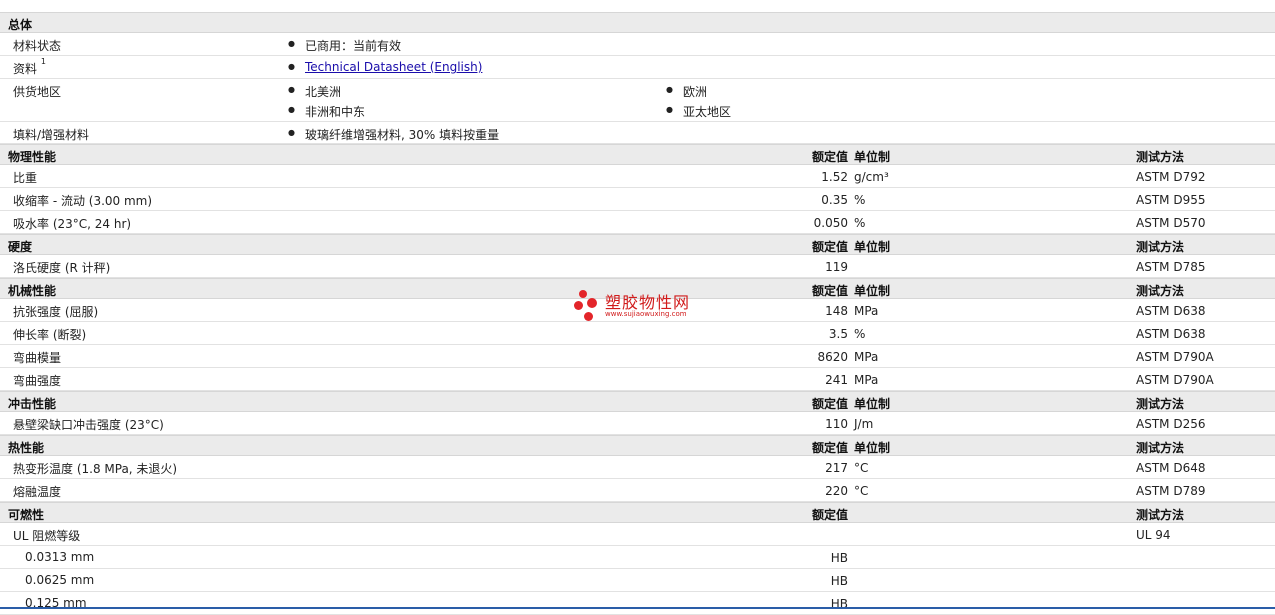 The width and height of the screenshot is (1275, 615). I want to click on section-title: 硬度, so click(20, 247).